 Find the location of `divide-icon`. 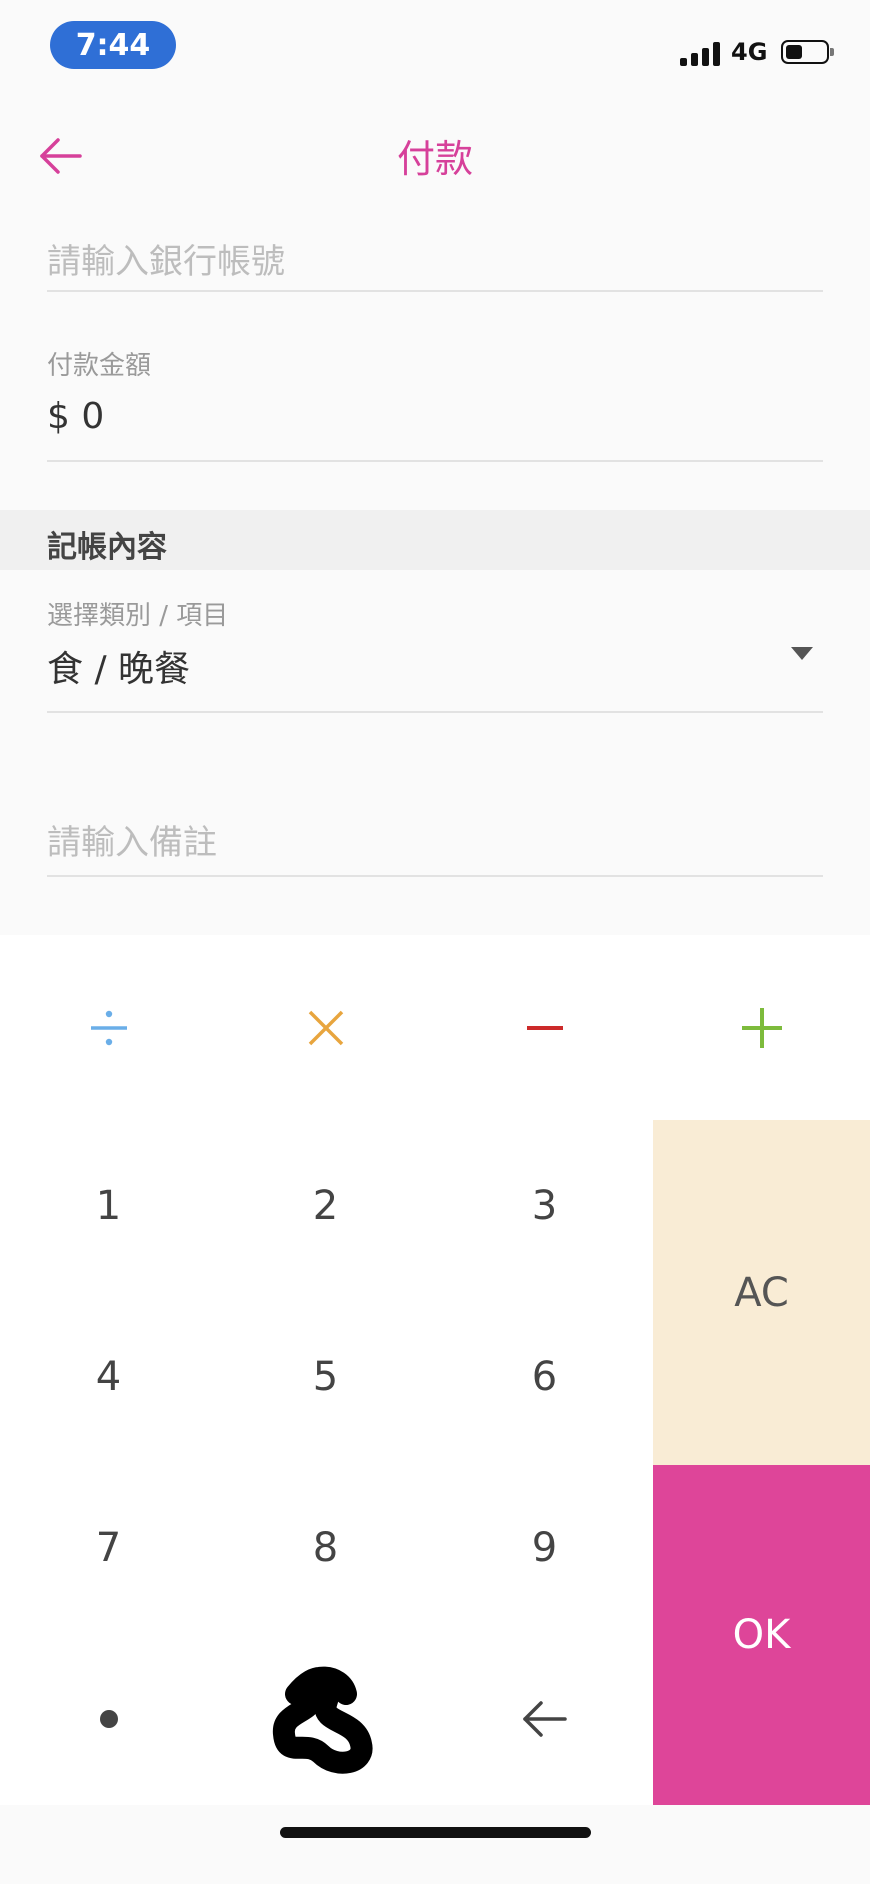

divide-icon is located at coordinates (108, 1027).